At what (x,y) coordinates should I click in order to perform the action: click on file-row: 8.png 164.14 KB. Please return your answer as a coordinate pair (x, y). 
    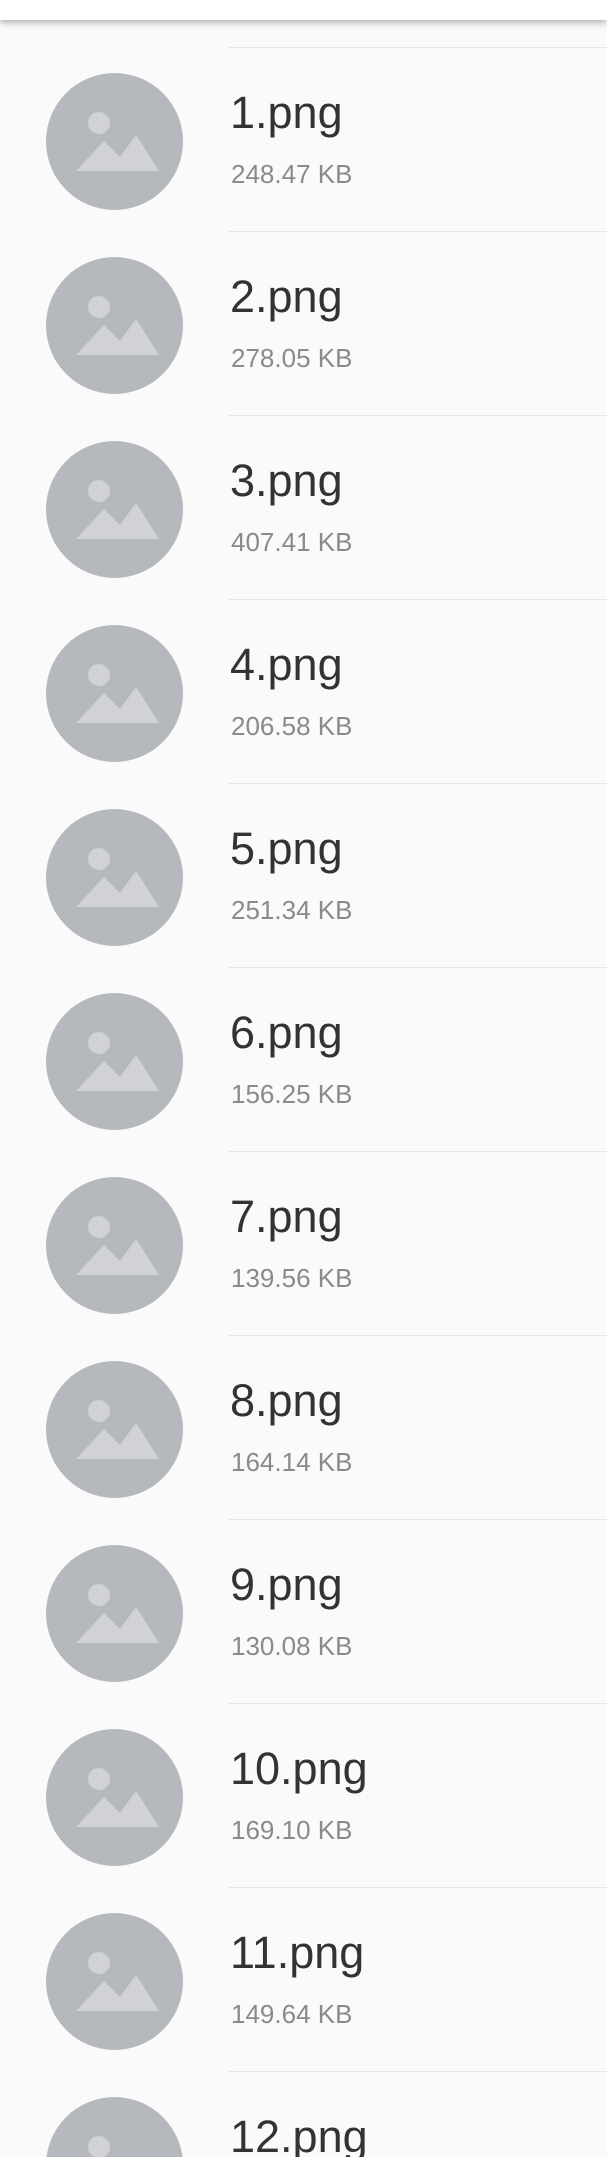
    Looking at the image, I should click on (303, 1428).